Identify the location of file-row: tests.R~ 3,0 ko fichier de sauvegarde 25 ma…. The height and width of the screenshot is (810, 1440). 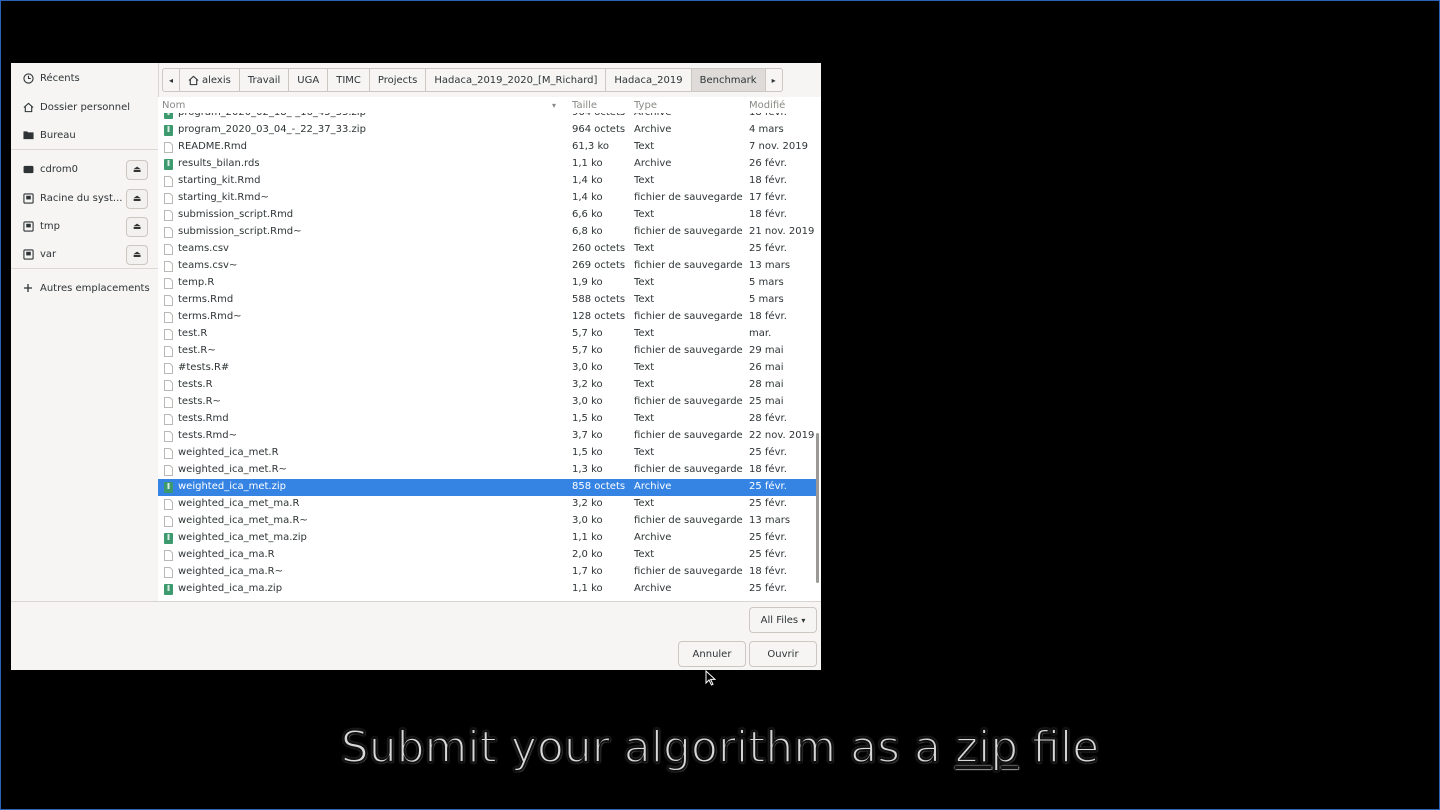
(488, 402).